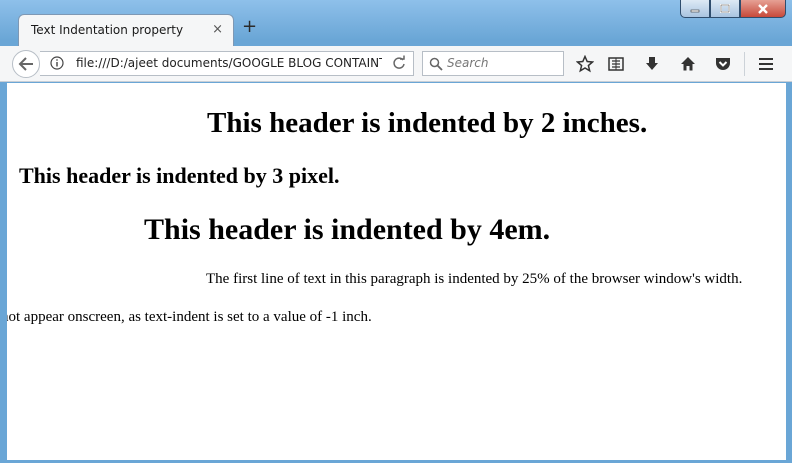 The image size is (792, 463). I want to click on bookmark-star-icon, so click(585, 64).